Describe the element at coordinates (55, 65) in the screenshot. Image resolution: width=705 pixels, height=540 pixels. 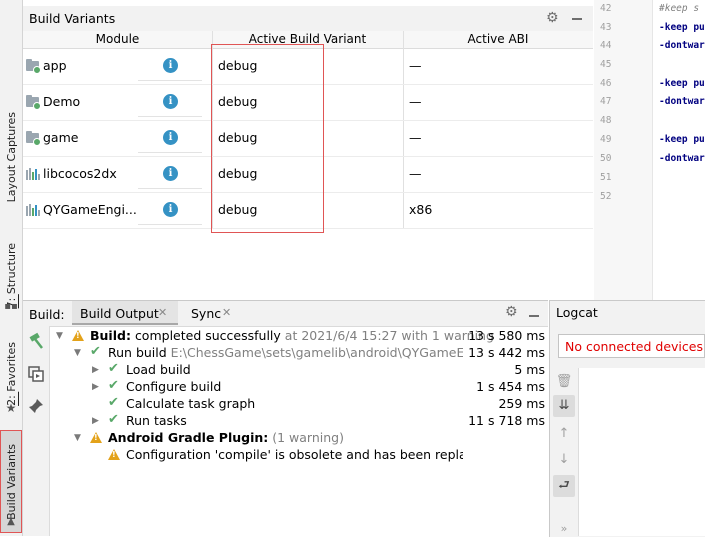
I see `module-name: app` at that location.